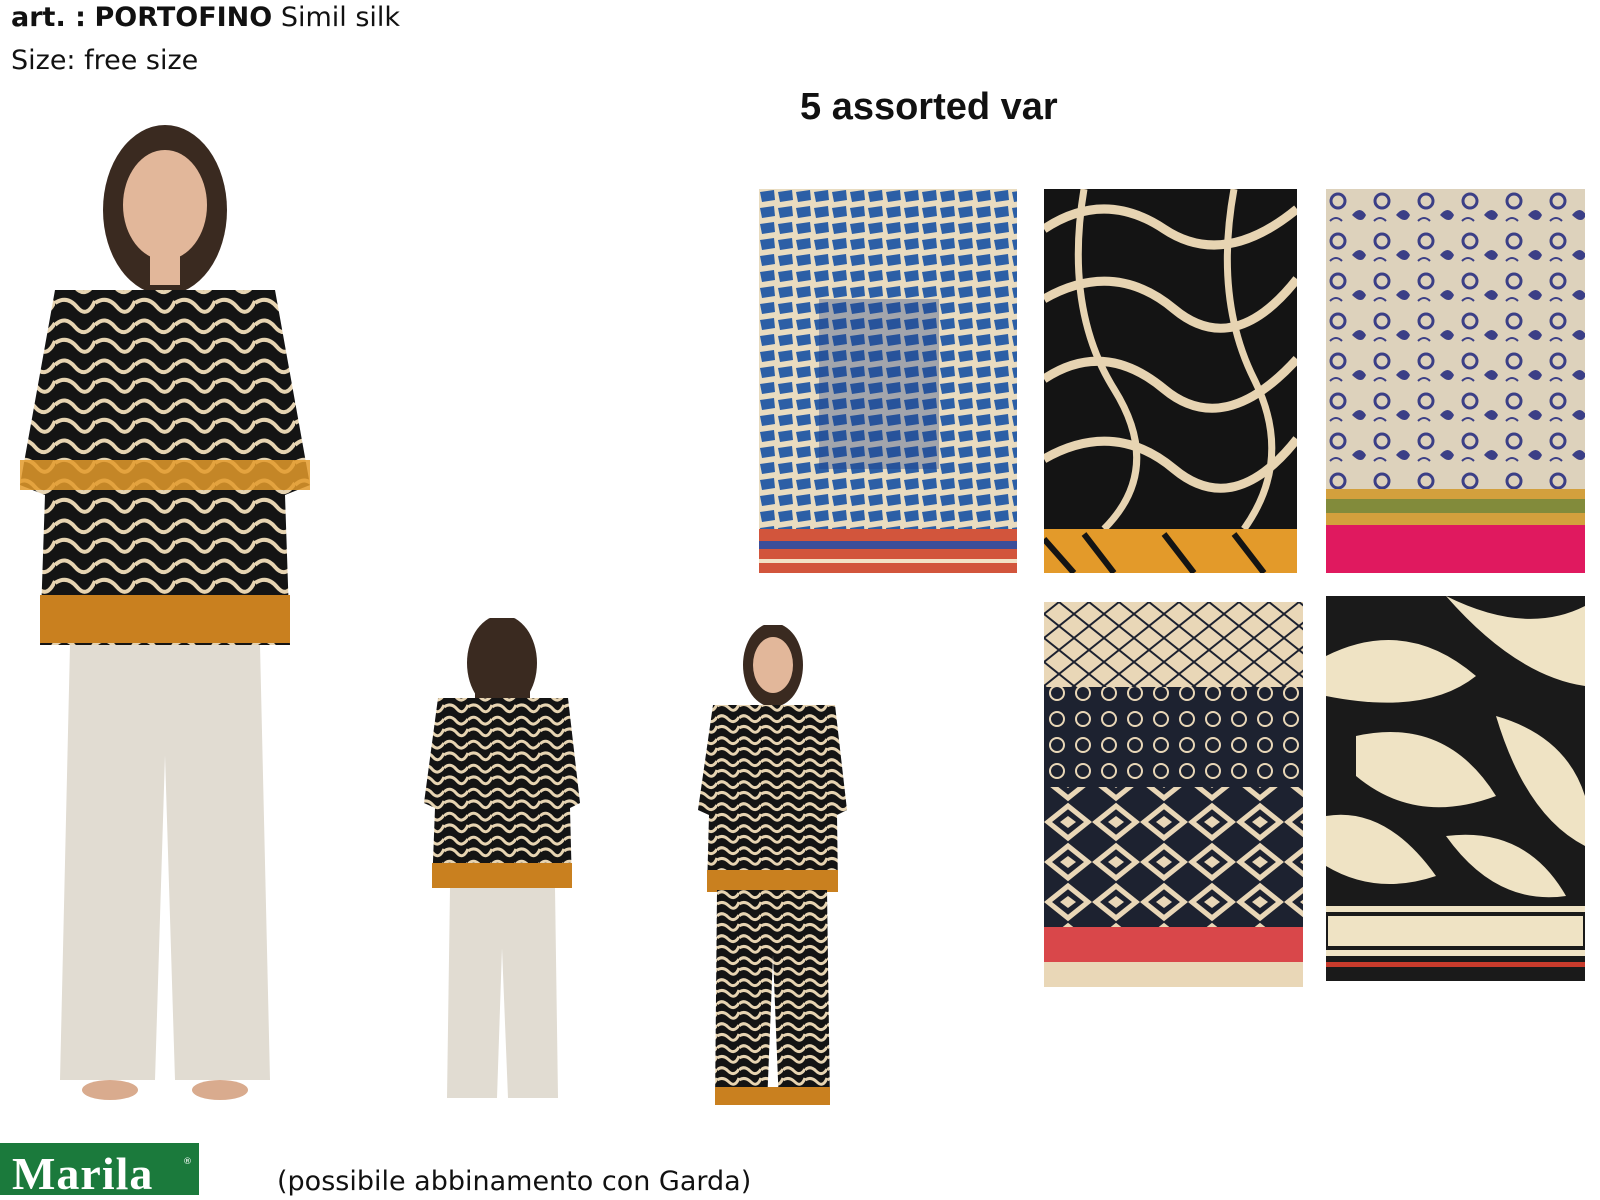 Image resolution: width=1600 pixels, height=1200 pixels. I want to click on brand-logo: Marila ®, so click(99, 1171).